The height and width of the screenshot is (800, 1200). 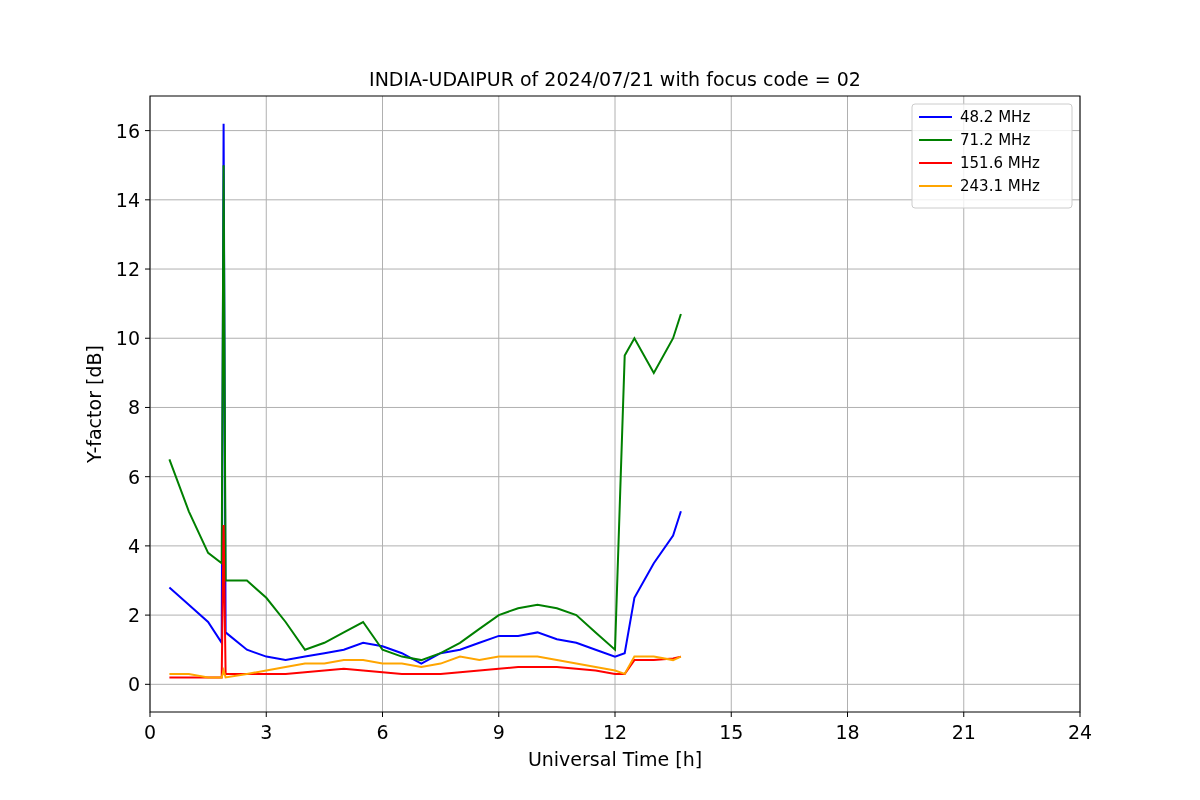 I want to click on x-tick-label: 24, so click(x=1080, y=732).